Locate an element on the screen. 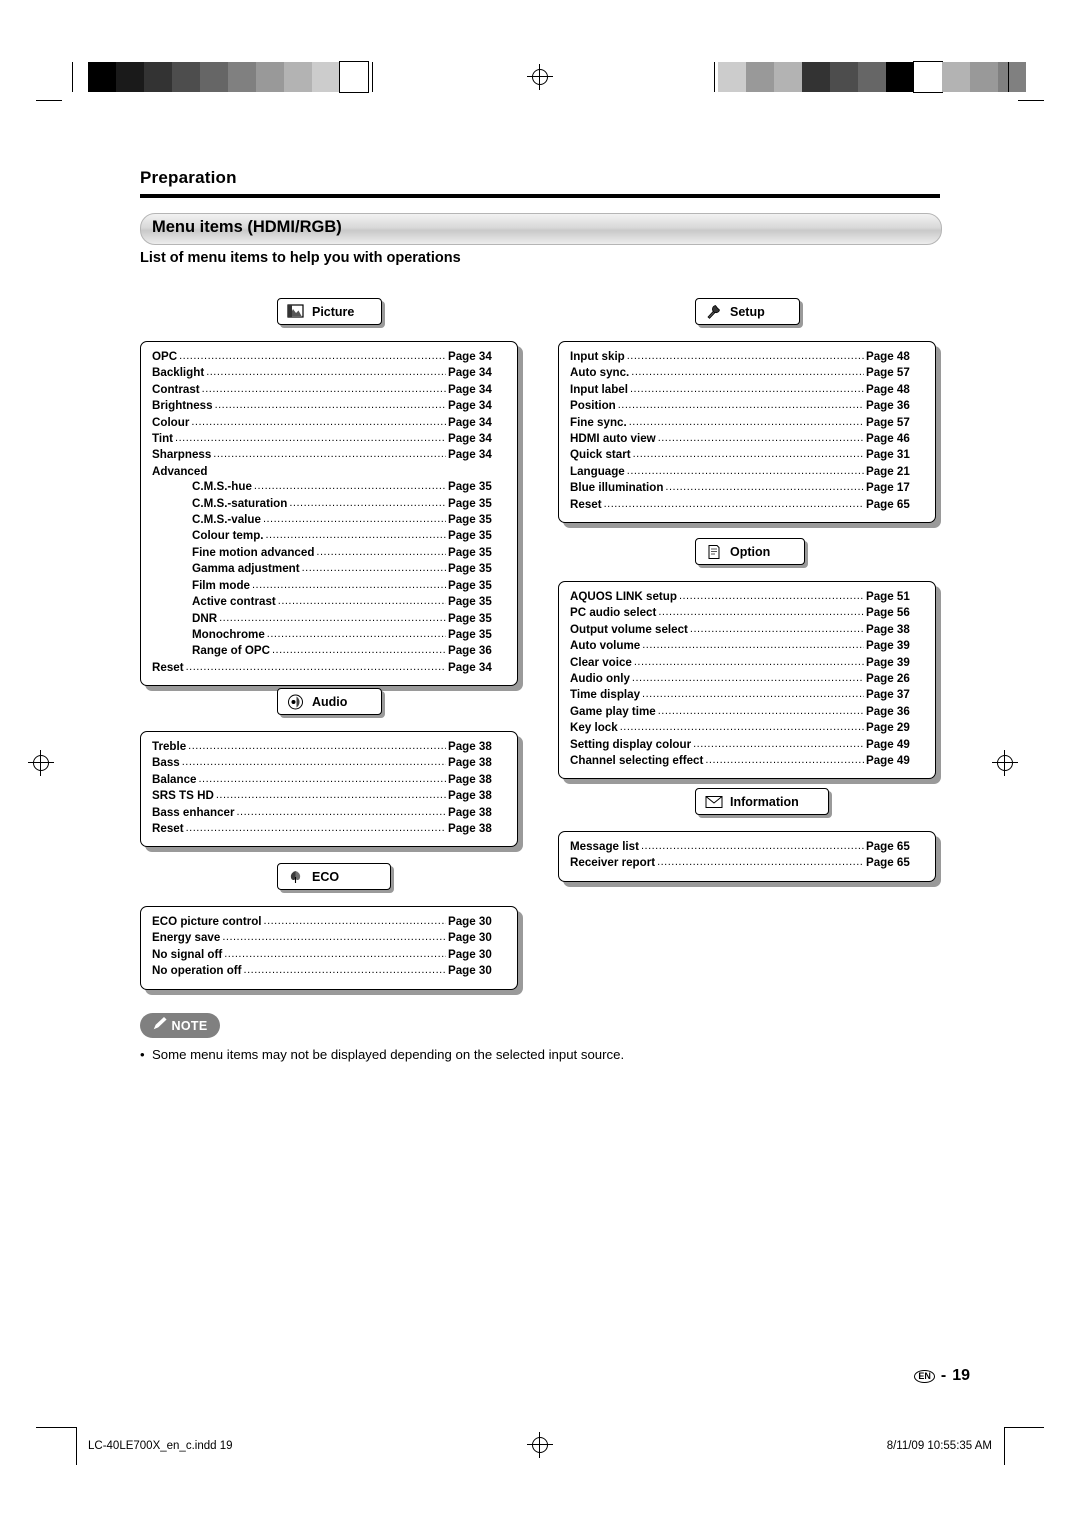 Image resolution: width=1080 pixels, height=1527 pixels. tab-information: Information is located at coordinates (762, 801).